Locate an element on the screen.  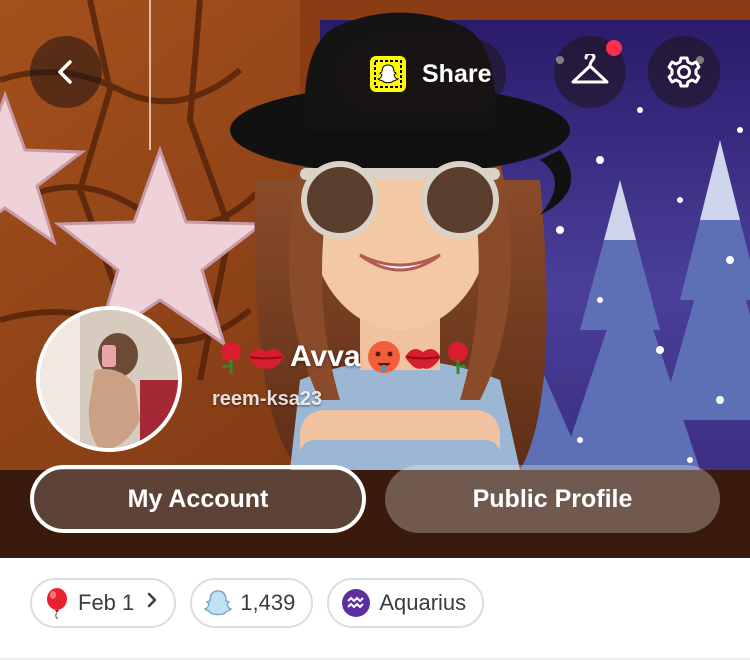
share-button: Share is located at coordinates (422, 74).